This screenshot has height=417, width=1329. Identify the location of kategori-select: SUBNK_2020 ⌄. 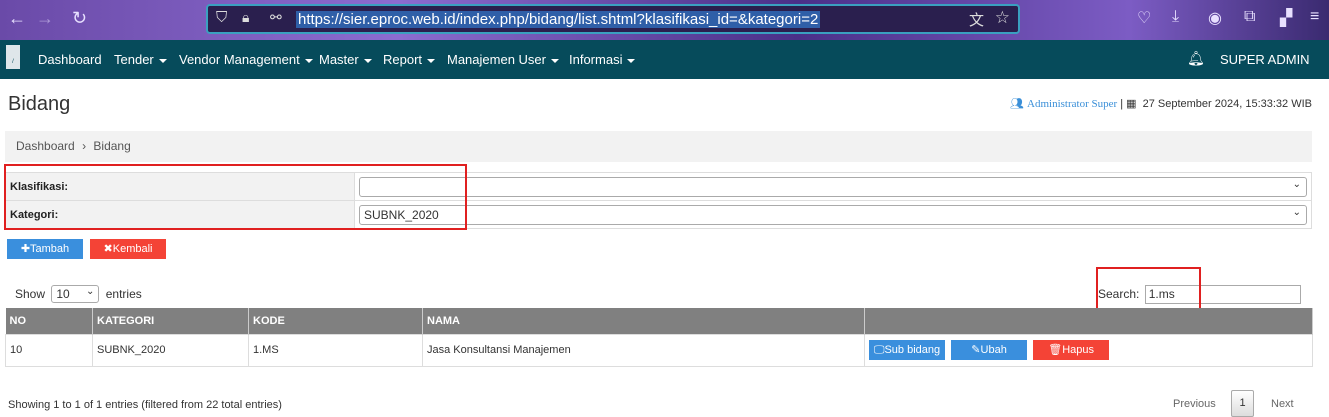
(833, 214).